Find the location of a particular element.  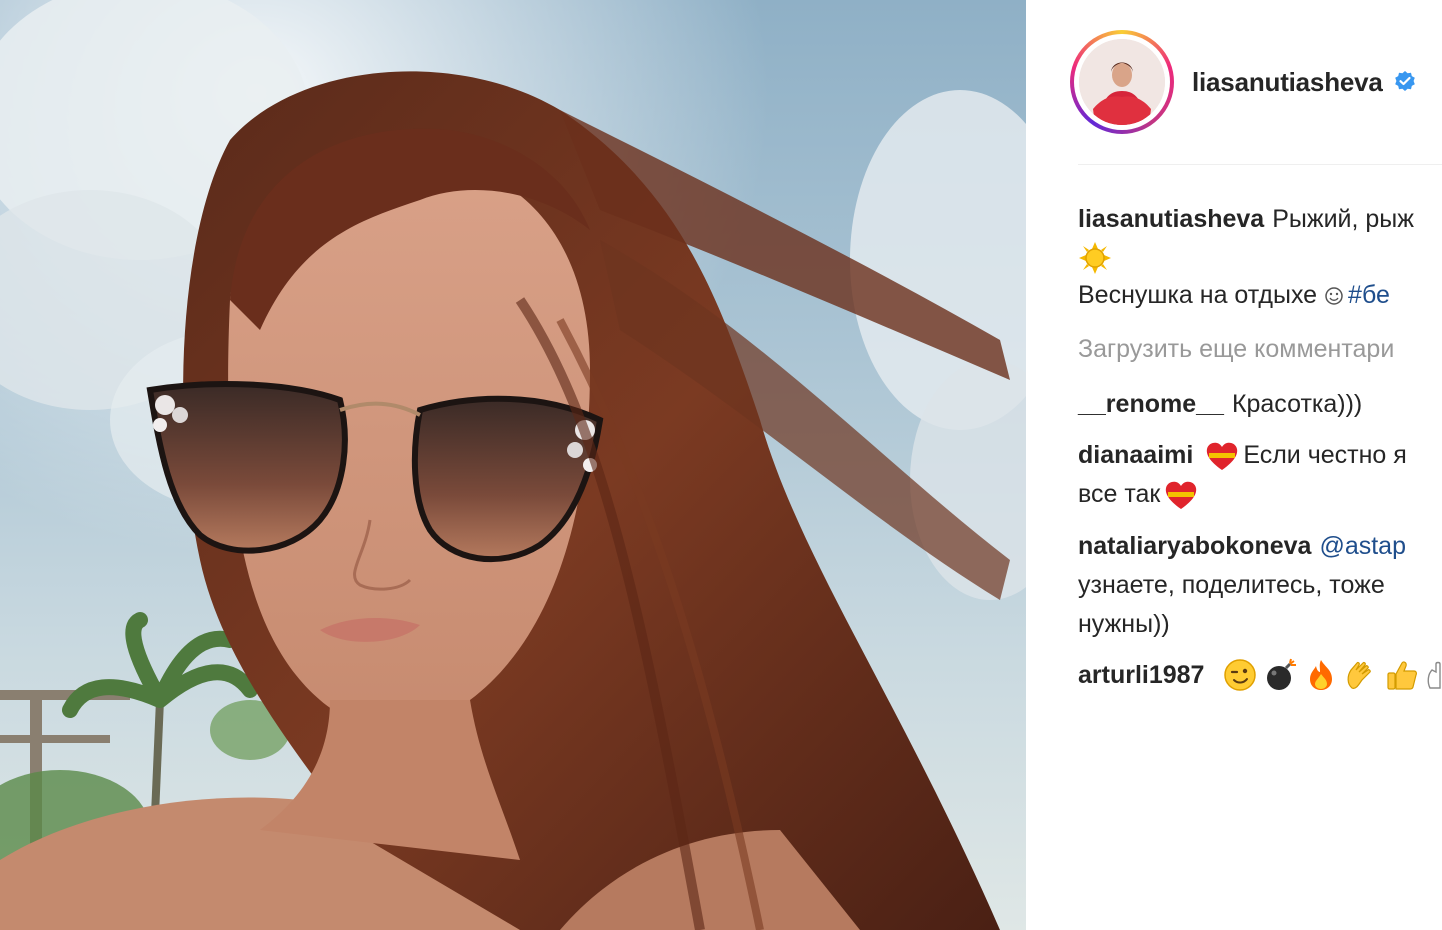

fire-icon is located at coordinates (1321, 675).